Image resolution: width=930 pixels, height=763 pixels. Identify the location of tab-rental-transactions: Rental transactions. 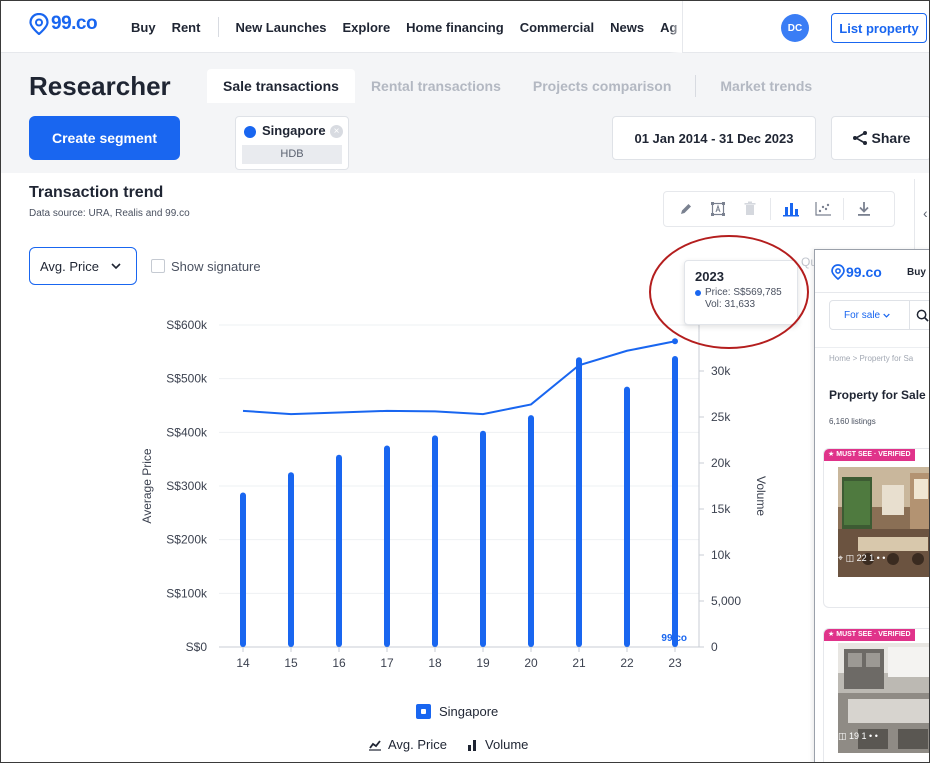
(436, 86).